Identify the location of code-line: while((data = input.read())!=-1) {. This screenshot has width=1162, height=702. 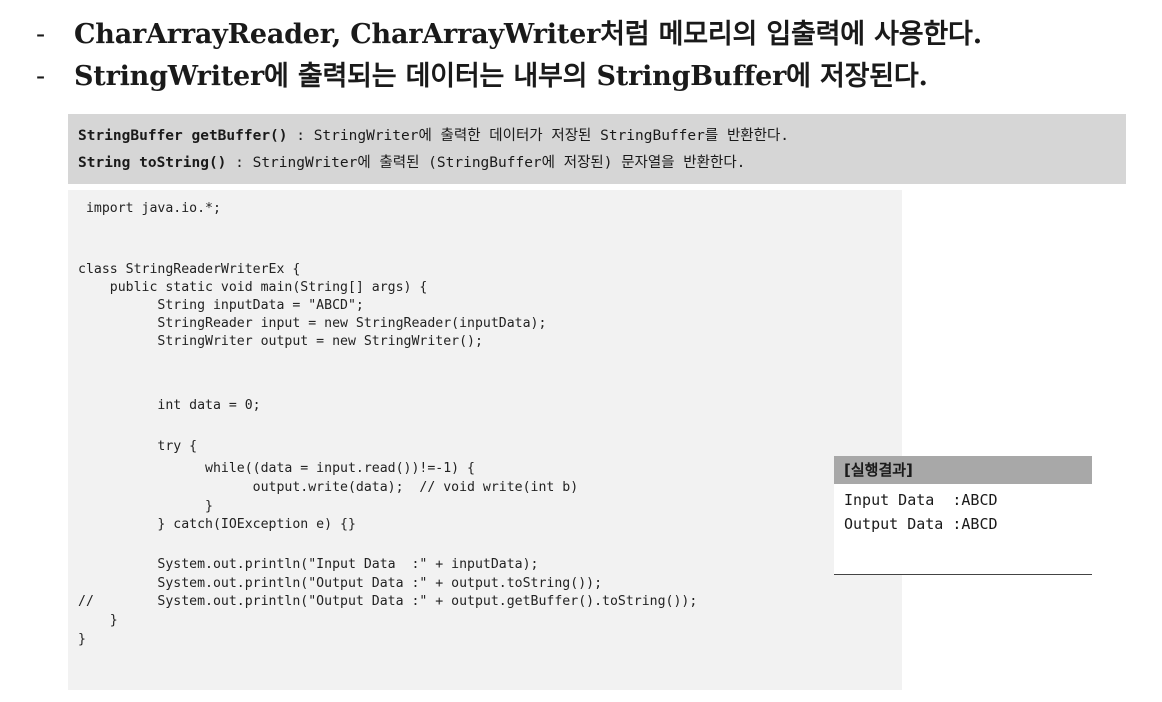
(276, 468).